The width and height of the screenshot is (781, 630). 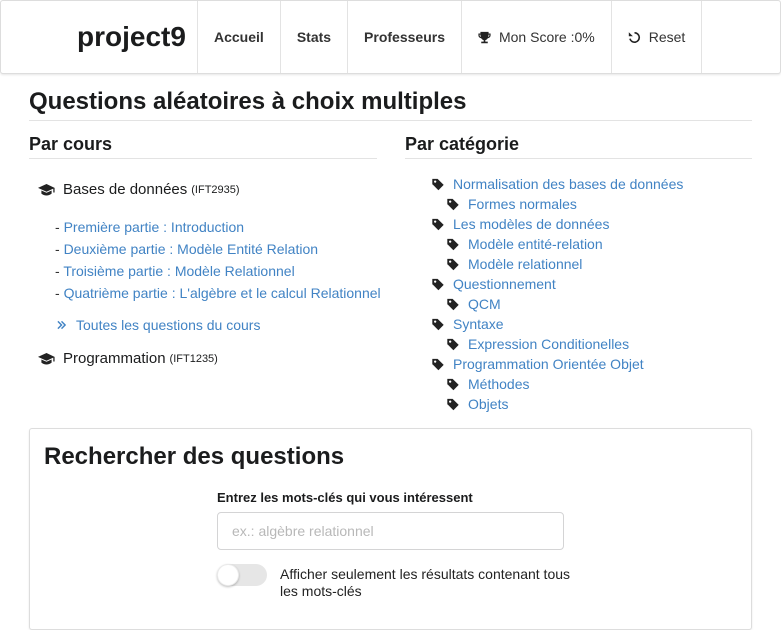 I want to click on category-item: Objets, so click(x=557, y=404).